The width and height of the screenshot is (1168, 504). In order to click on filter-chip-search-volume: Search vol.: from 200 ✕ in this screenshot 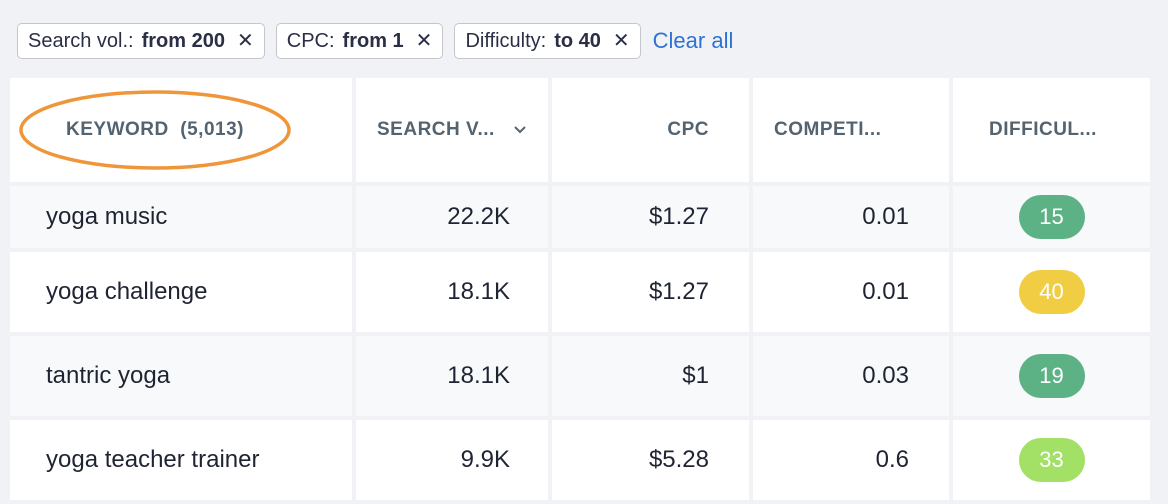, I will do `click(141, 41)`.